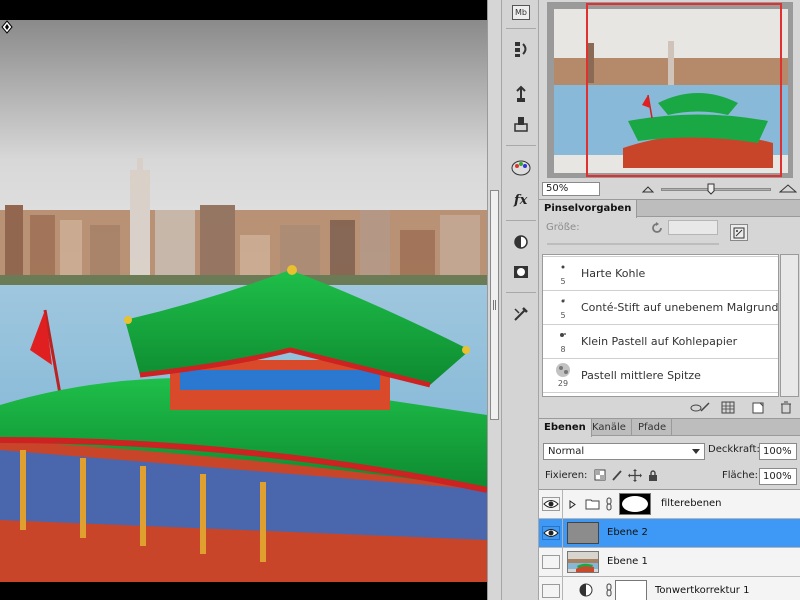 The width and height of the screenshot is (800, 600). I want to click on brush-panel-footer, so click(669, 408).